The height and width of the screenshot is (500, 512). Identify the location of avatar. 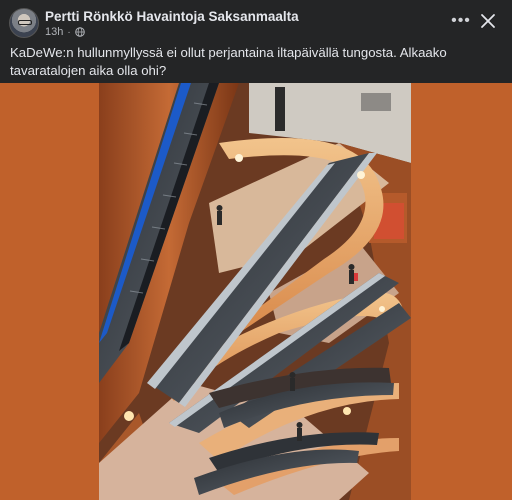
(24, 23).